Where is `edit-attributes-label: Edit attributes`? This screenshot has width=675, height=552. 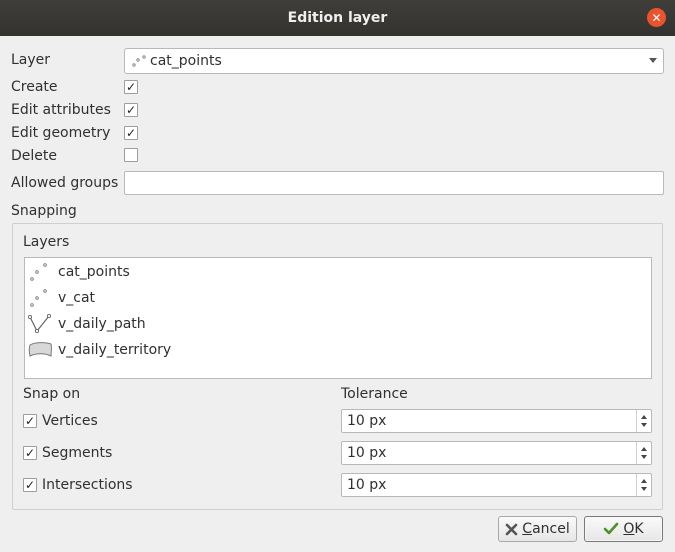 edit-attributes-label: Edit attributes is located at coordinates (61, 110).